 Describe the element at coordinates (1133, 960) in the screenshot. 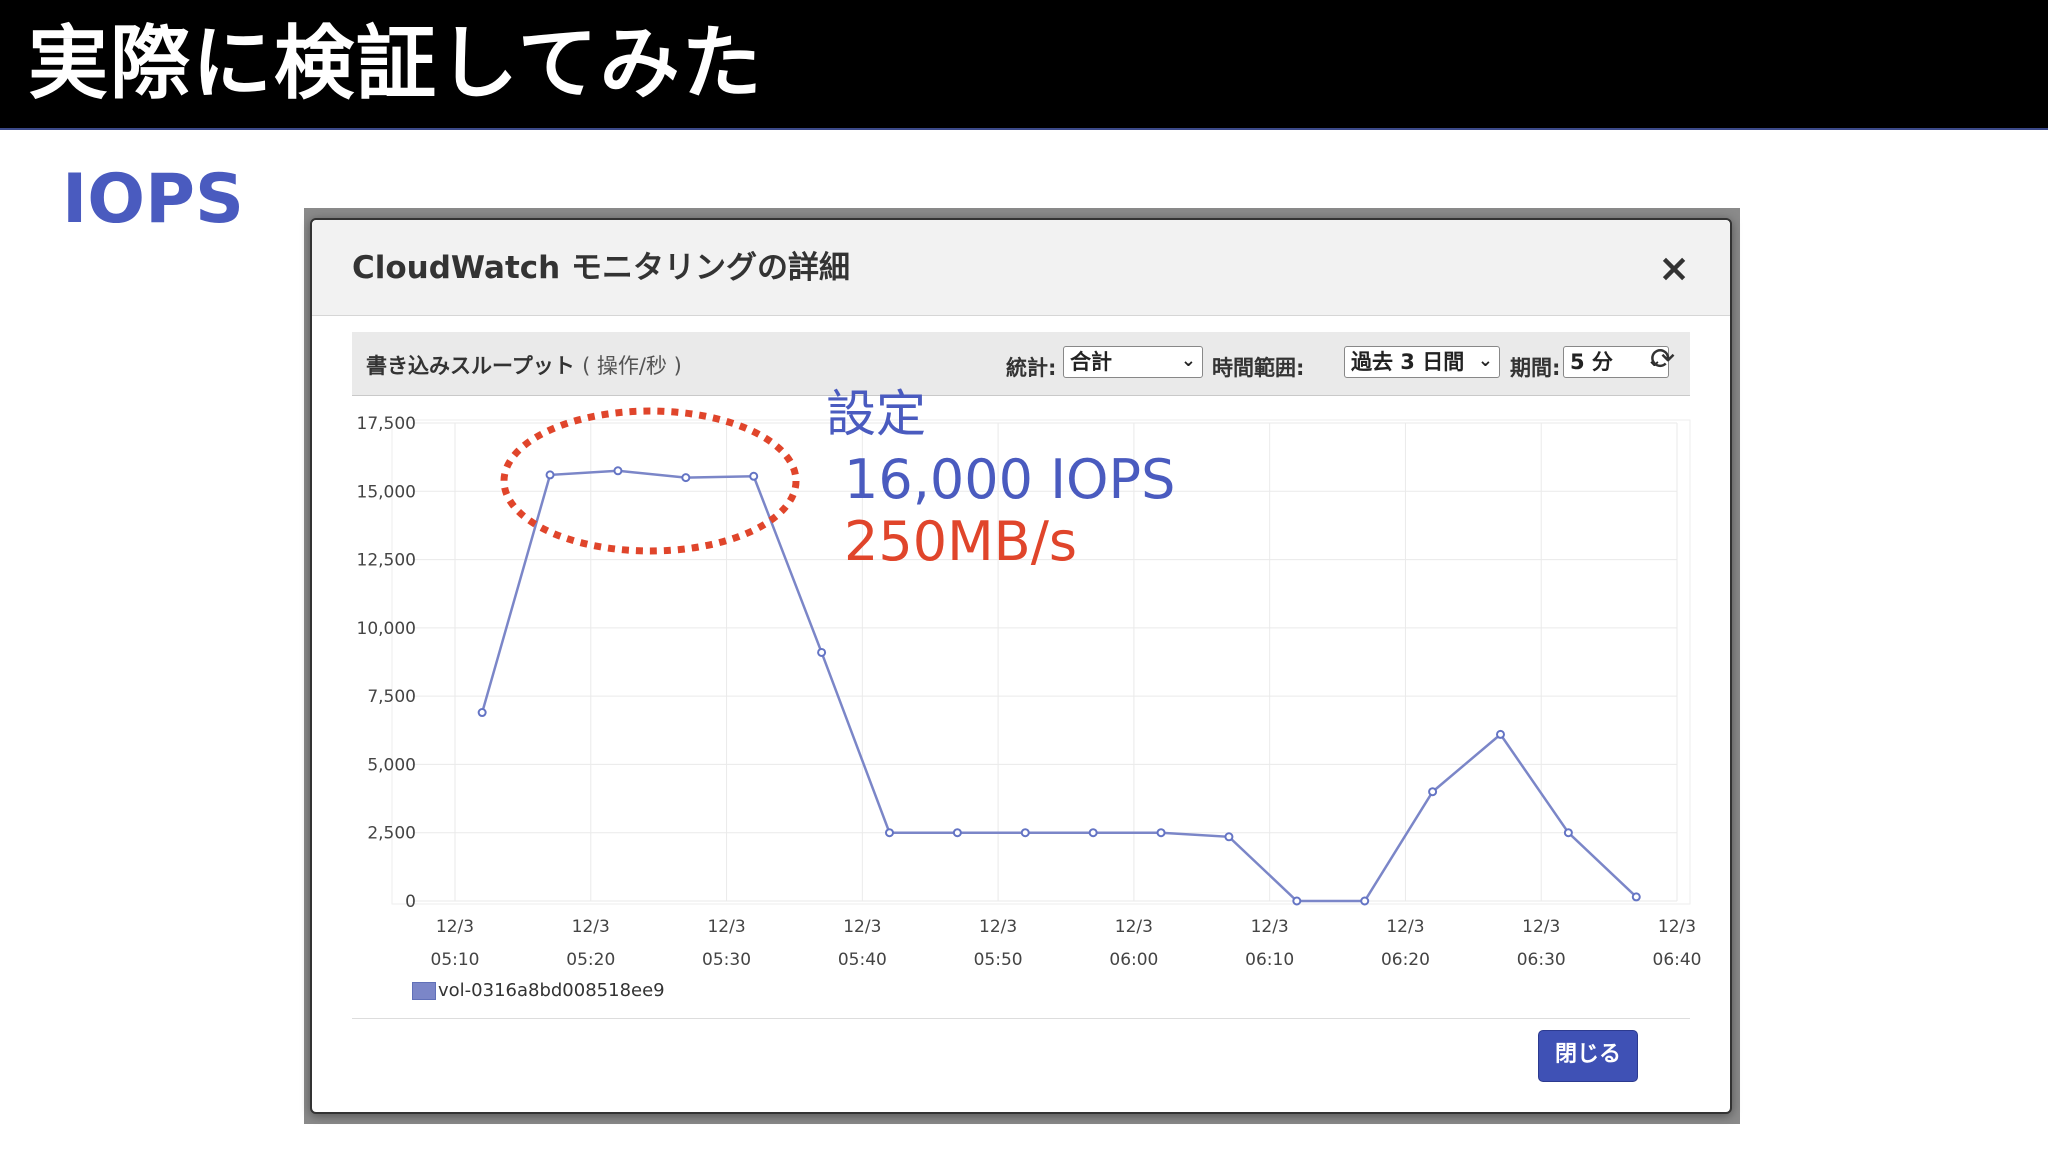

I see `x-tick-time: 06:00` at that location.